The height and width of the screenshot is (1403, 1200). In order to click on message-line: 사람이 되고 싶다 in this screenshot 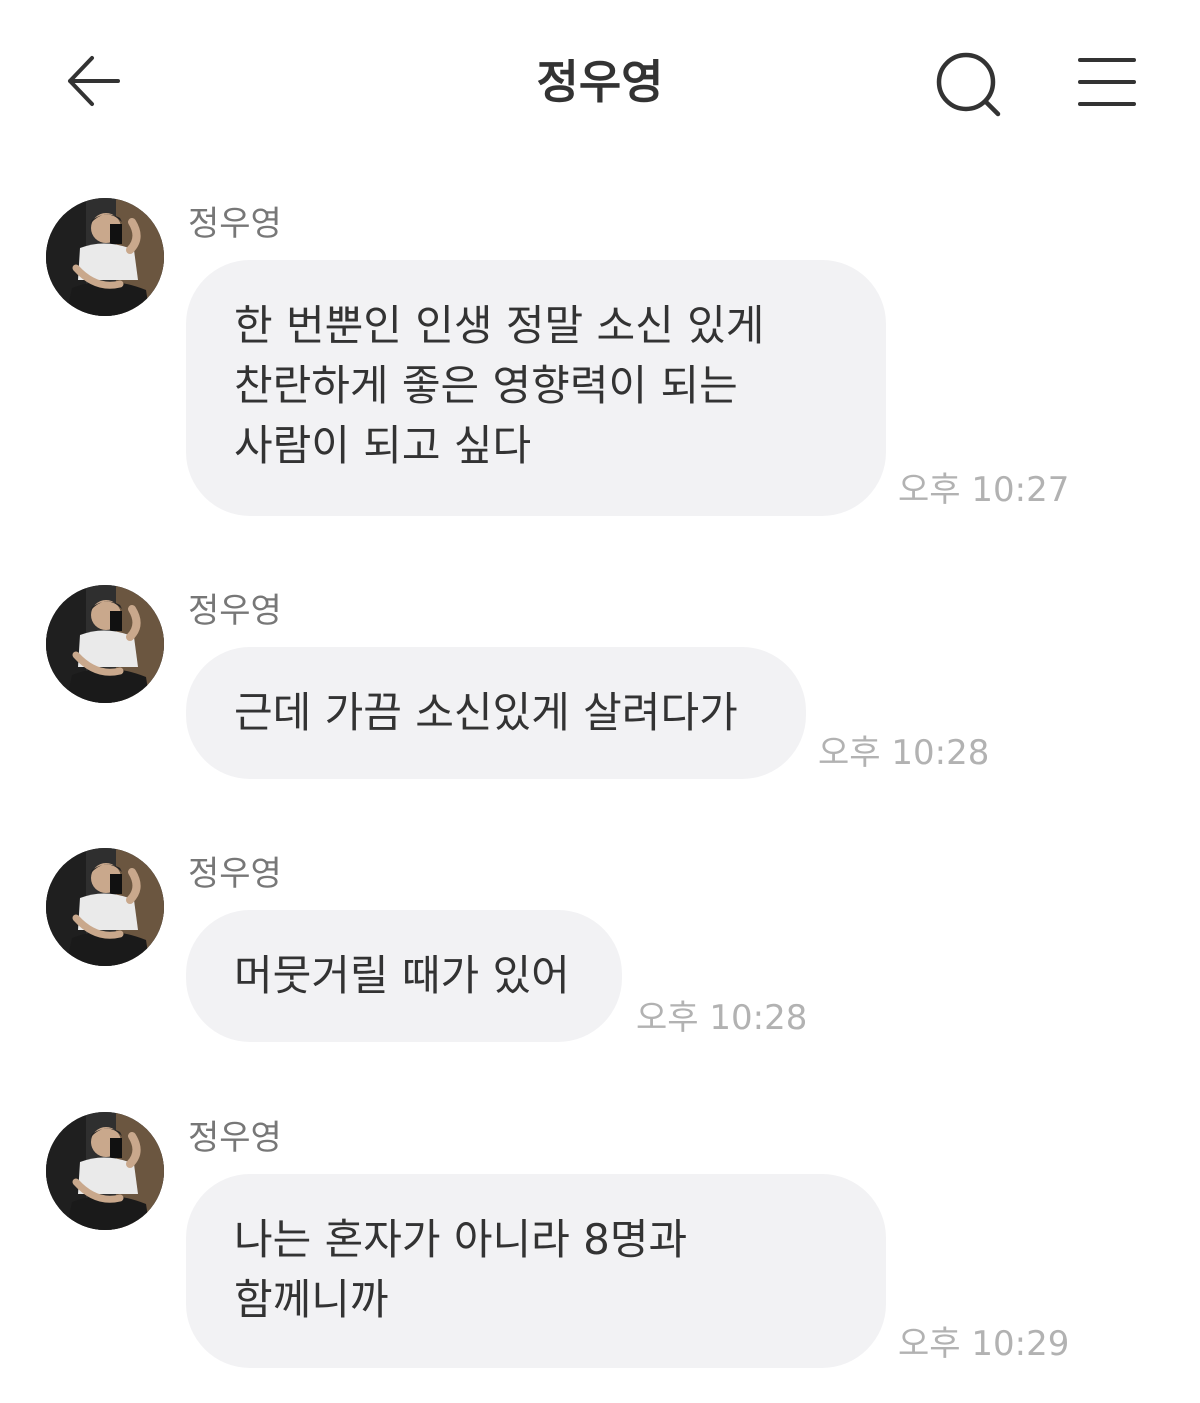, I will do `click(383, 445)`.